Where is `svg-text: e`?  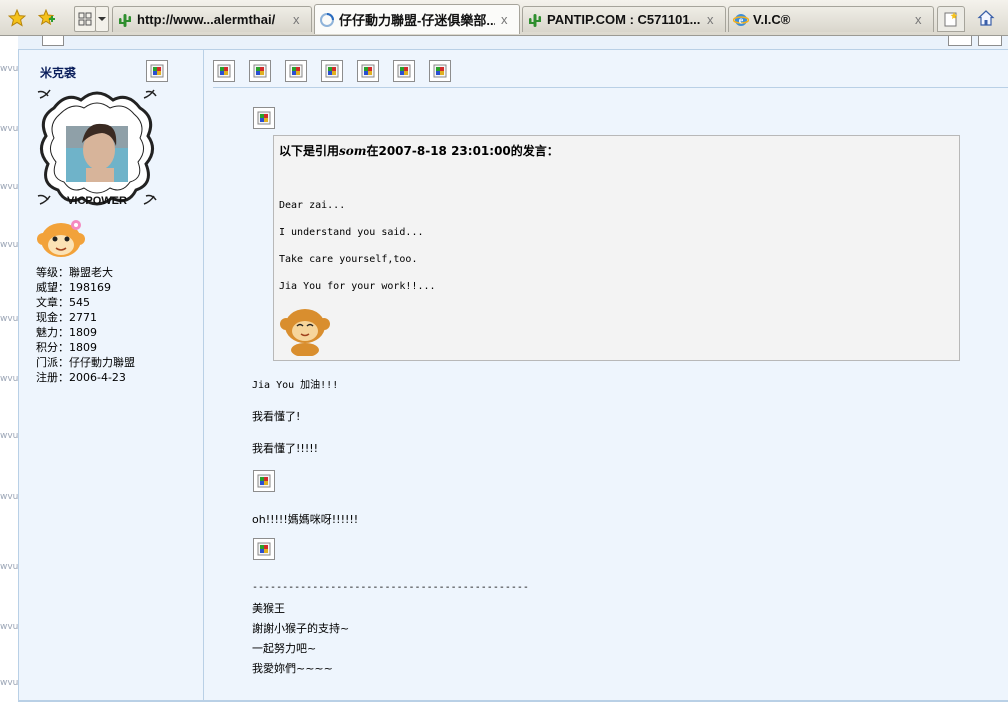
svg-text: e is located at coordinates (741, 20).